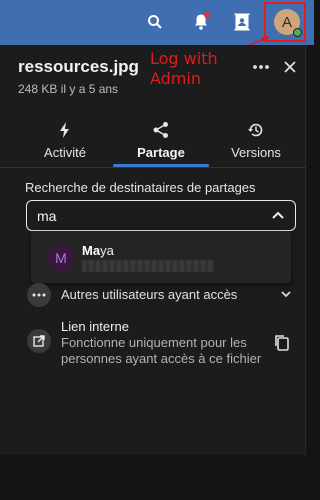 This screenshot has width=320, height=500. I want to click on contacts-icon, so click(242, 22).